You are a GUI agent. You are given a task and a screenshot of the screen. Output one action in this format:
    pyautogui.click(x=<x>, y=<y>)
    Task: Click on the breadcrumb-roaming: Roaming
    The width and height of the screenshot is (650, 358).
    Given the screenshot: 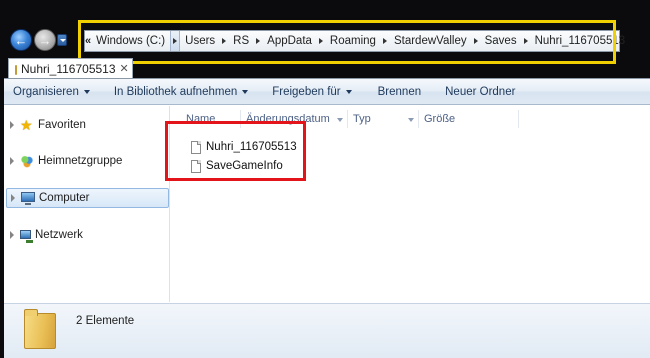 What is the action you would take?
    pyautogui.click(x=353, y=41)
    